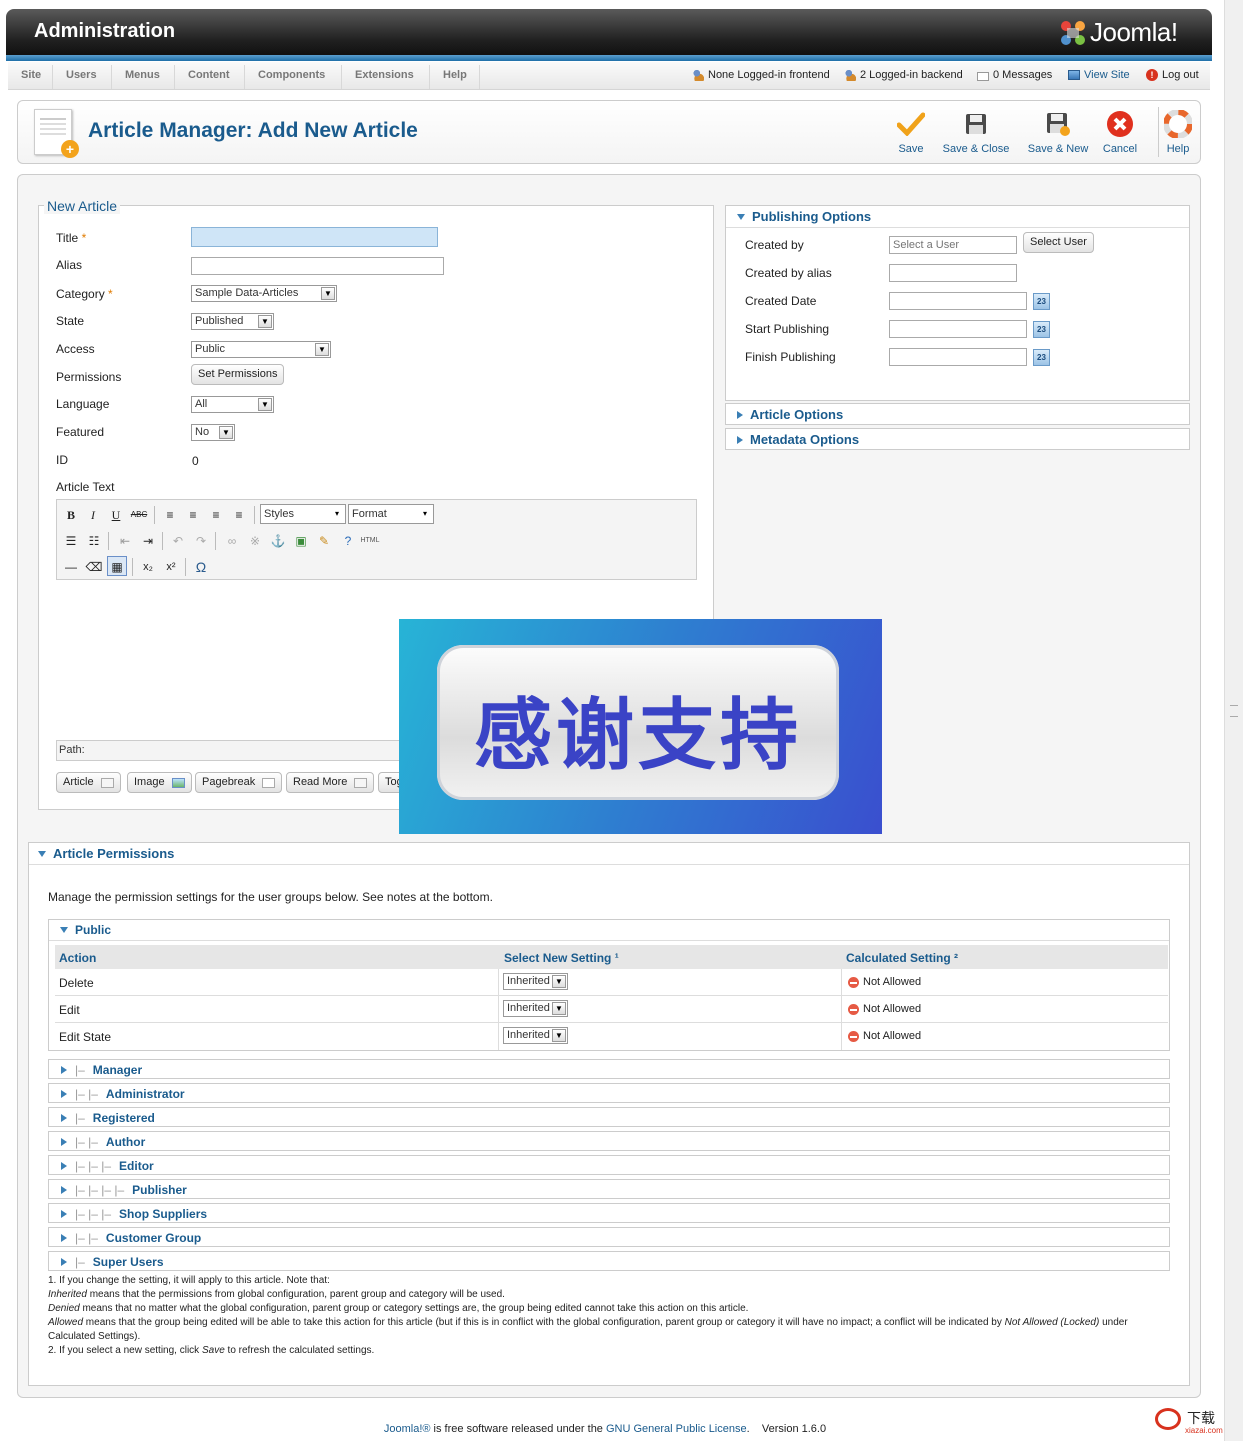 This screenshot has width=1243, height=1441. Describe the element at coordinates (261, 349) in the screenshot. I see `access-select: Public ▼` at that location.